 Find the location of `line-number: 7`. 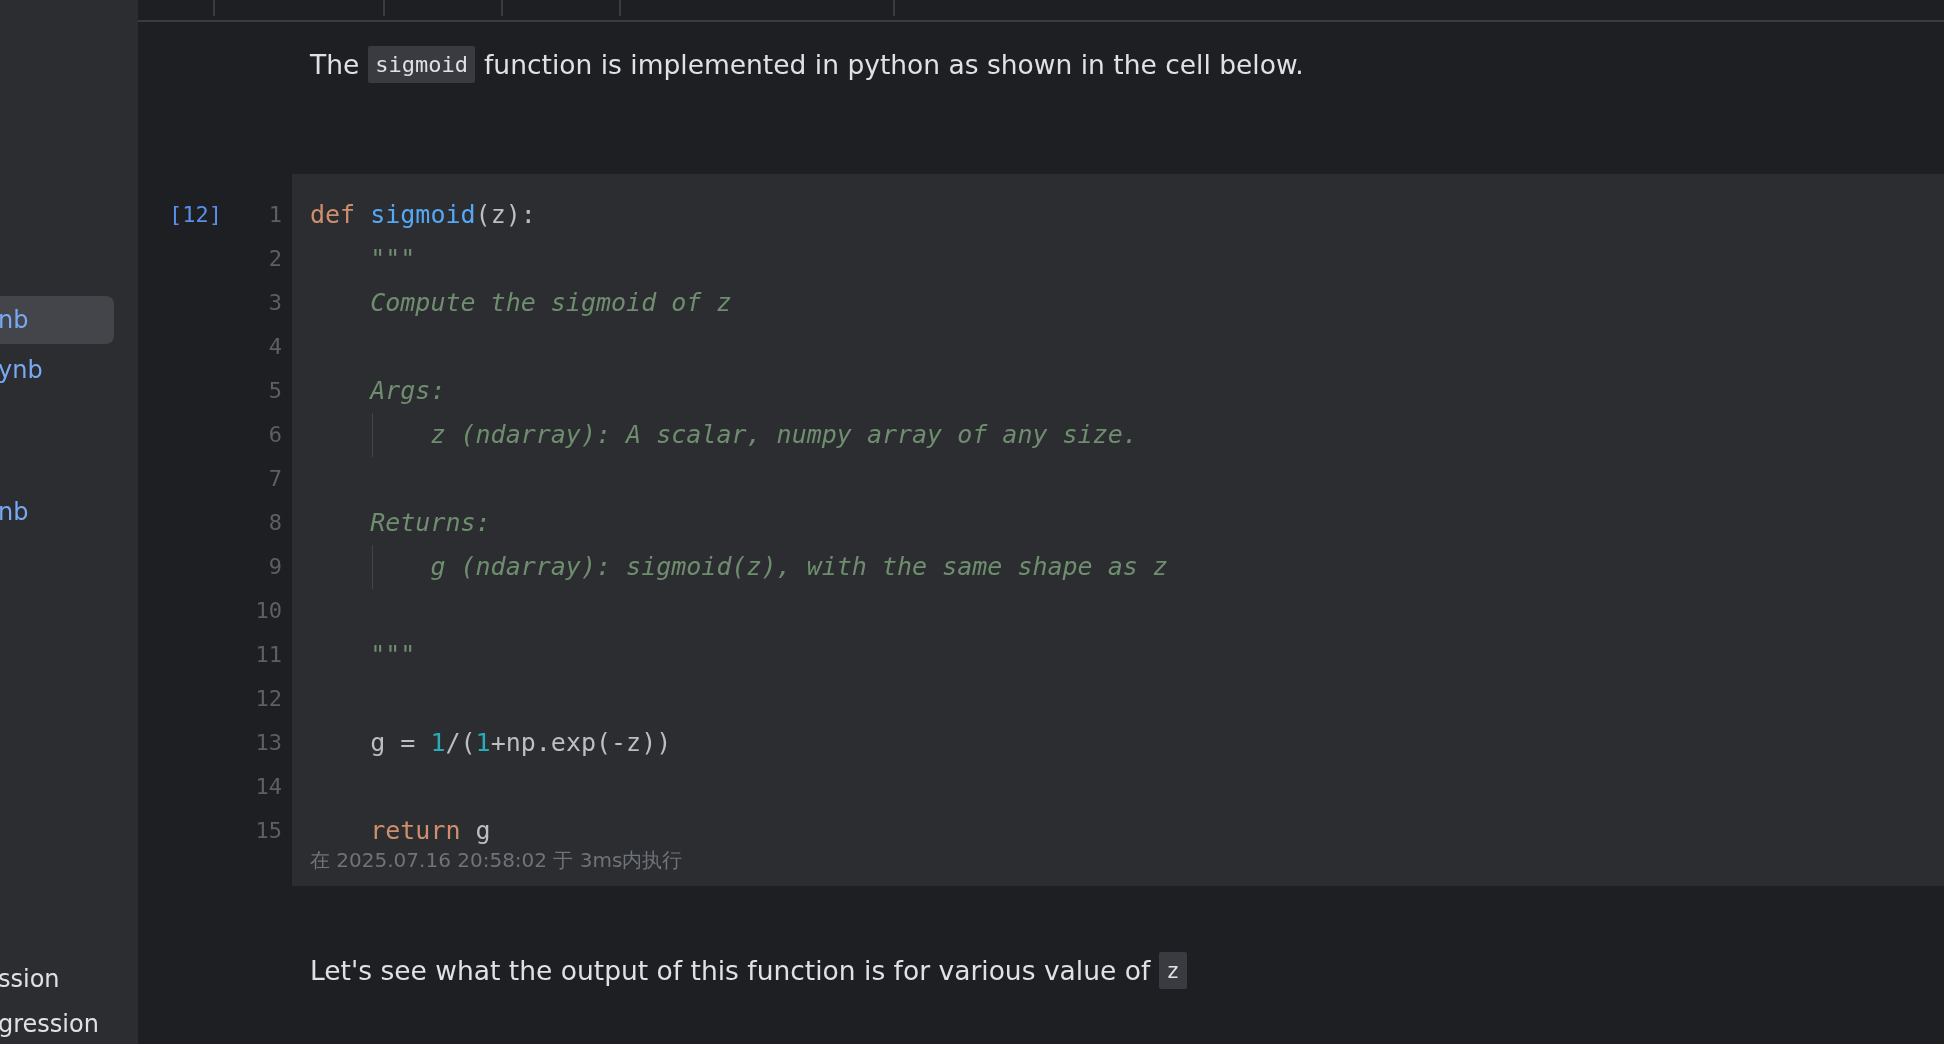

line-number: 7 is located at coordinates (275, 479).